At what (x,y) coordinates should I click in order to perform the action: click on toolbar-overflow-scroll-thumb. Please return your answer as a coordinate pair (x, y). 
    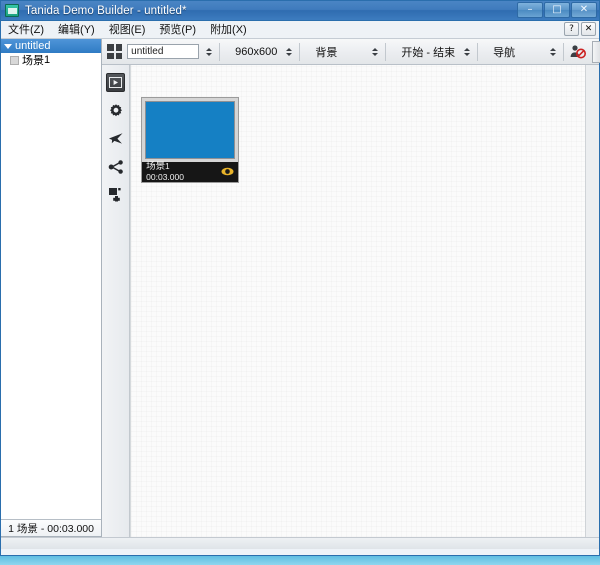
    Looking at the image, I should click on (596, 51).